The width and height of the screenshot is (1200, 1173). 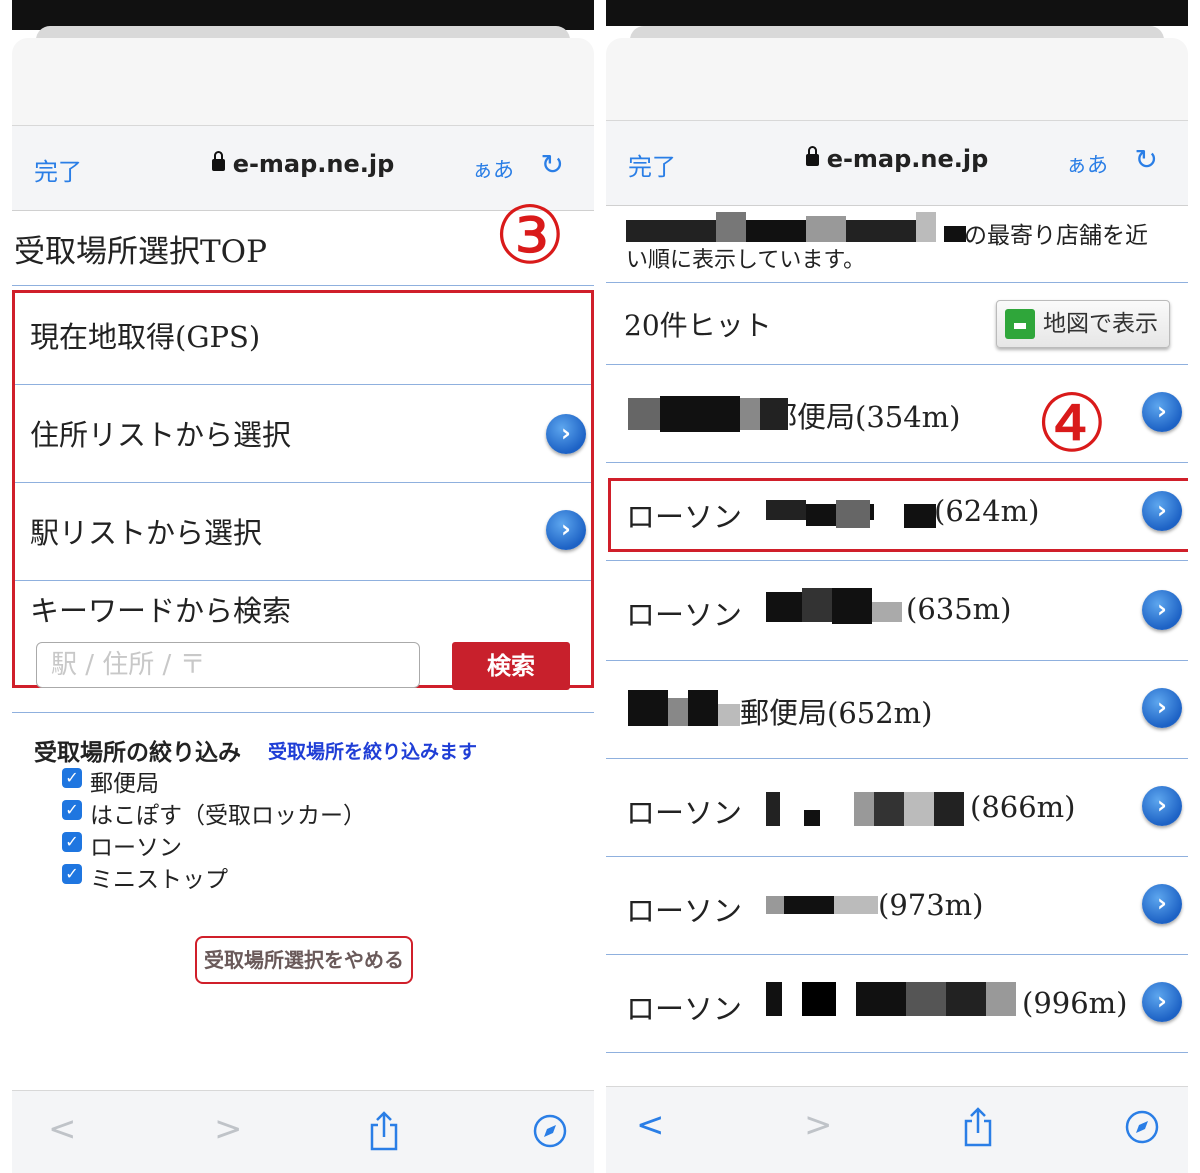 I want to click on map-icon, so click(x=1020, y=324).